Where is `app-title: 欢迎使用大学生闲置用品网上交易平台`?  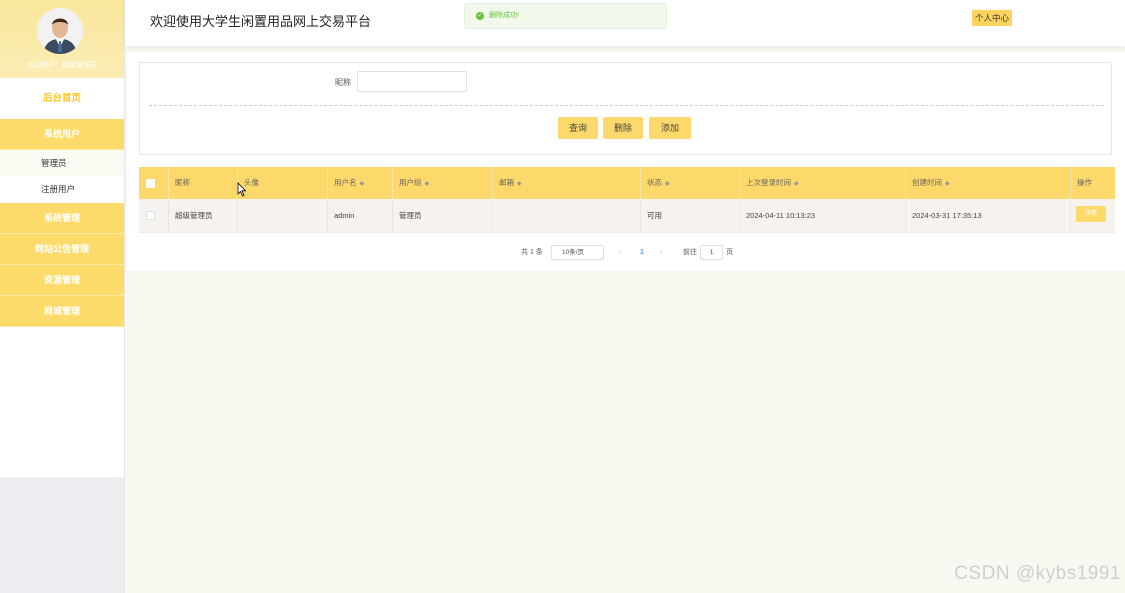 app-title: 欢迎使用大学生闲置用品网上交易平台 is located at coordinates (261, 21).